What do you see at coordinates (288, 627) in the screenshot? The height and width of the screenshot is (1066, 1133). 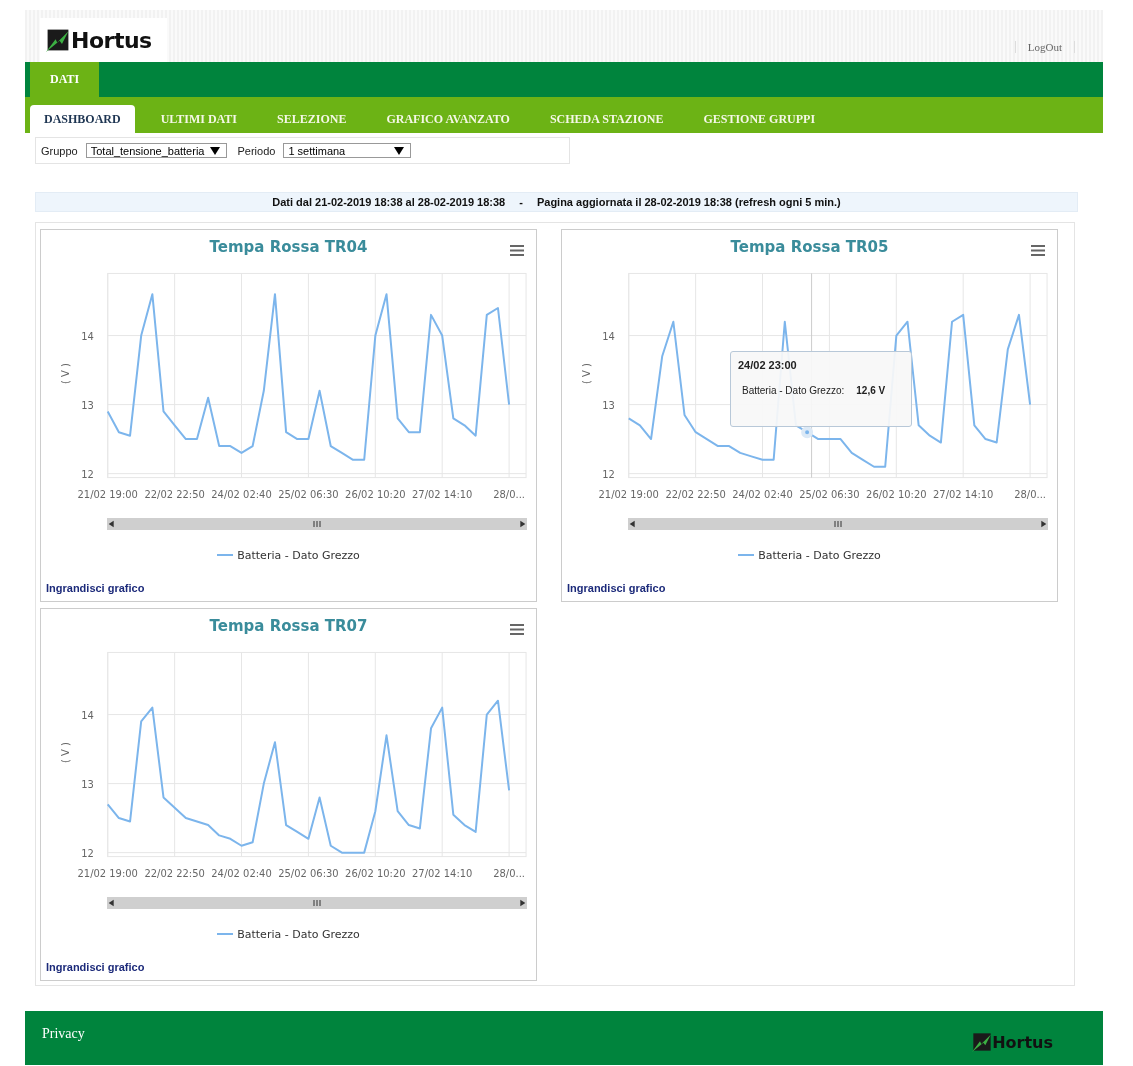 I see `chart-title: Tempa Rossa TR07` at bounding box center [288, 627].